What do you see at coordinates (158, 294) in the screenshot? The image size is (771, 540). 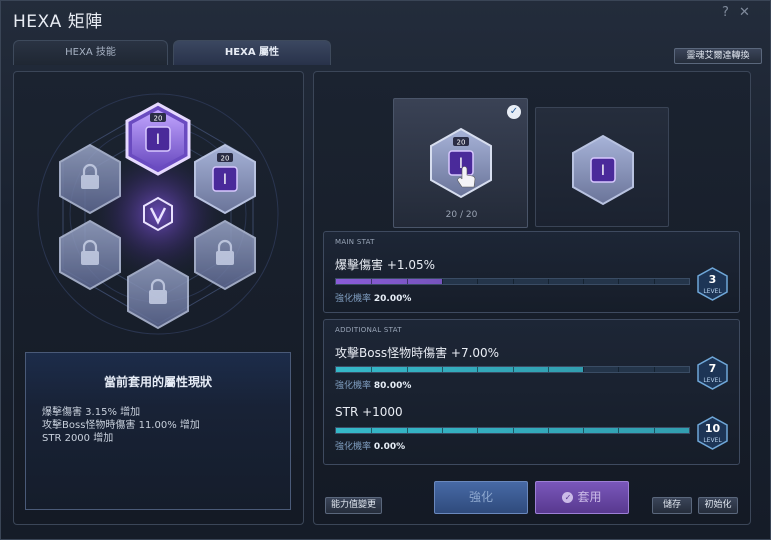 I see `hexa-node-bottom` at bounding box center [158, 294].